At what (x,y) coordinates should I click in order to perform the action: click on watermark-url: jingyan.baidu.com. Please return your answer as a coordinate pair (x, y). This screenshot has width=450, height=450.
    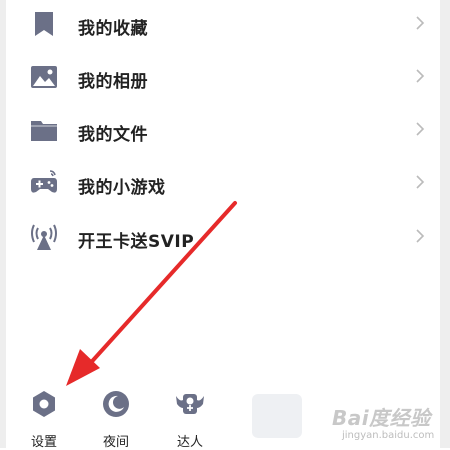
    Looking at the image, I should click on (388, 435).